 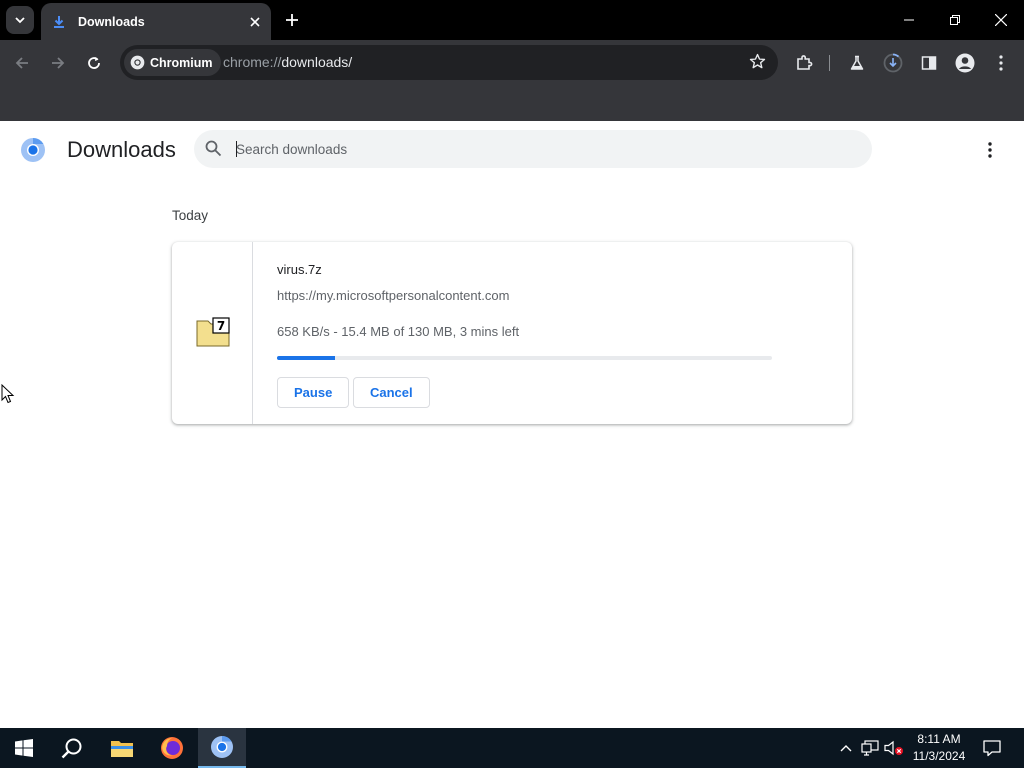 I want to click on network-tray-button, so click(x=870, y=748).